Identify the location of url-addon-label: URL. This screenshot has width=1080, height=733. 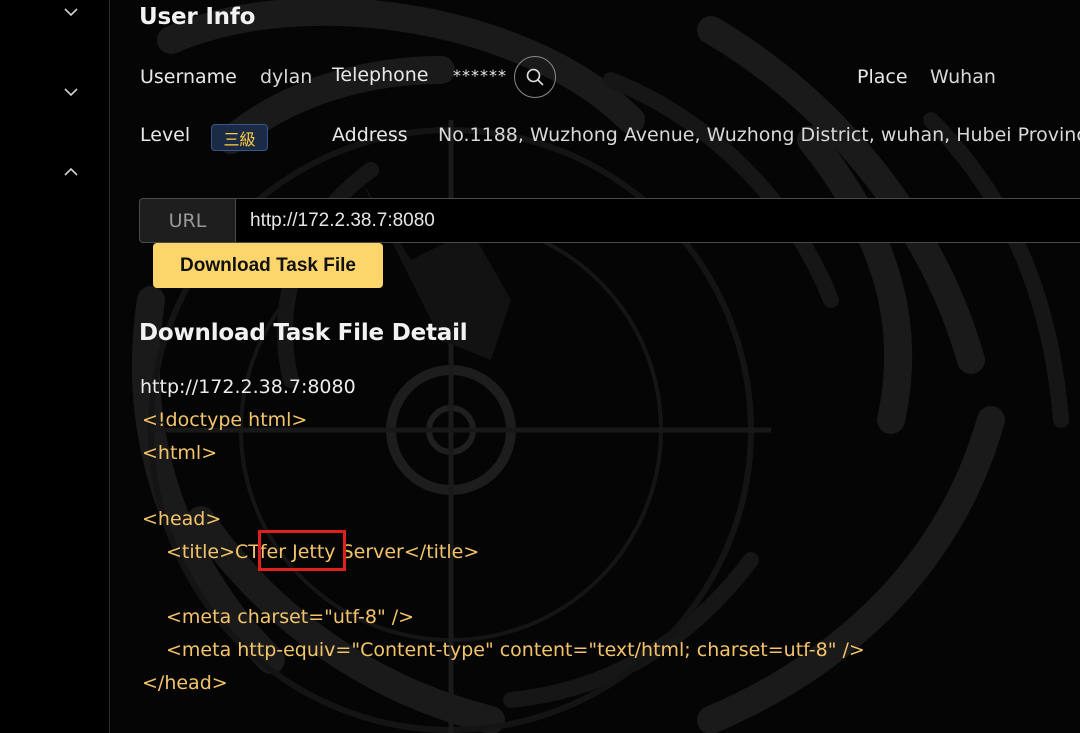
(187, 220).